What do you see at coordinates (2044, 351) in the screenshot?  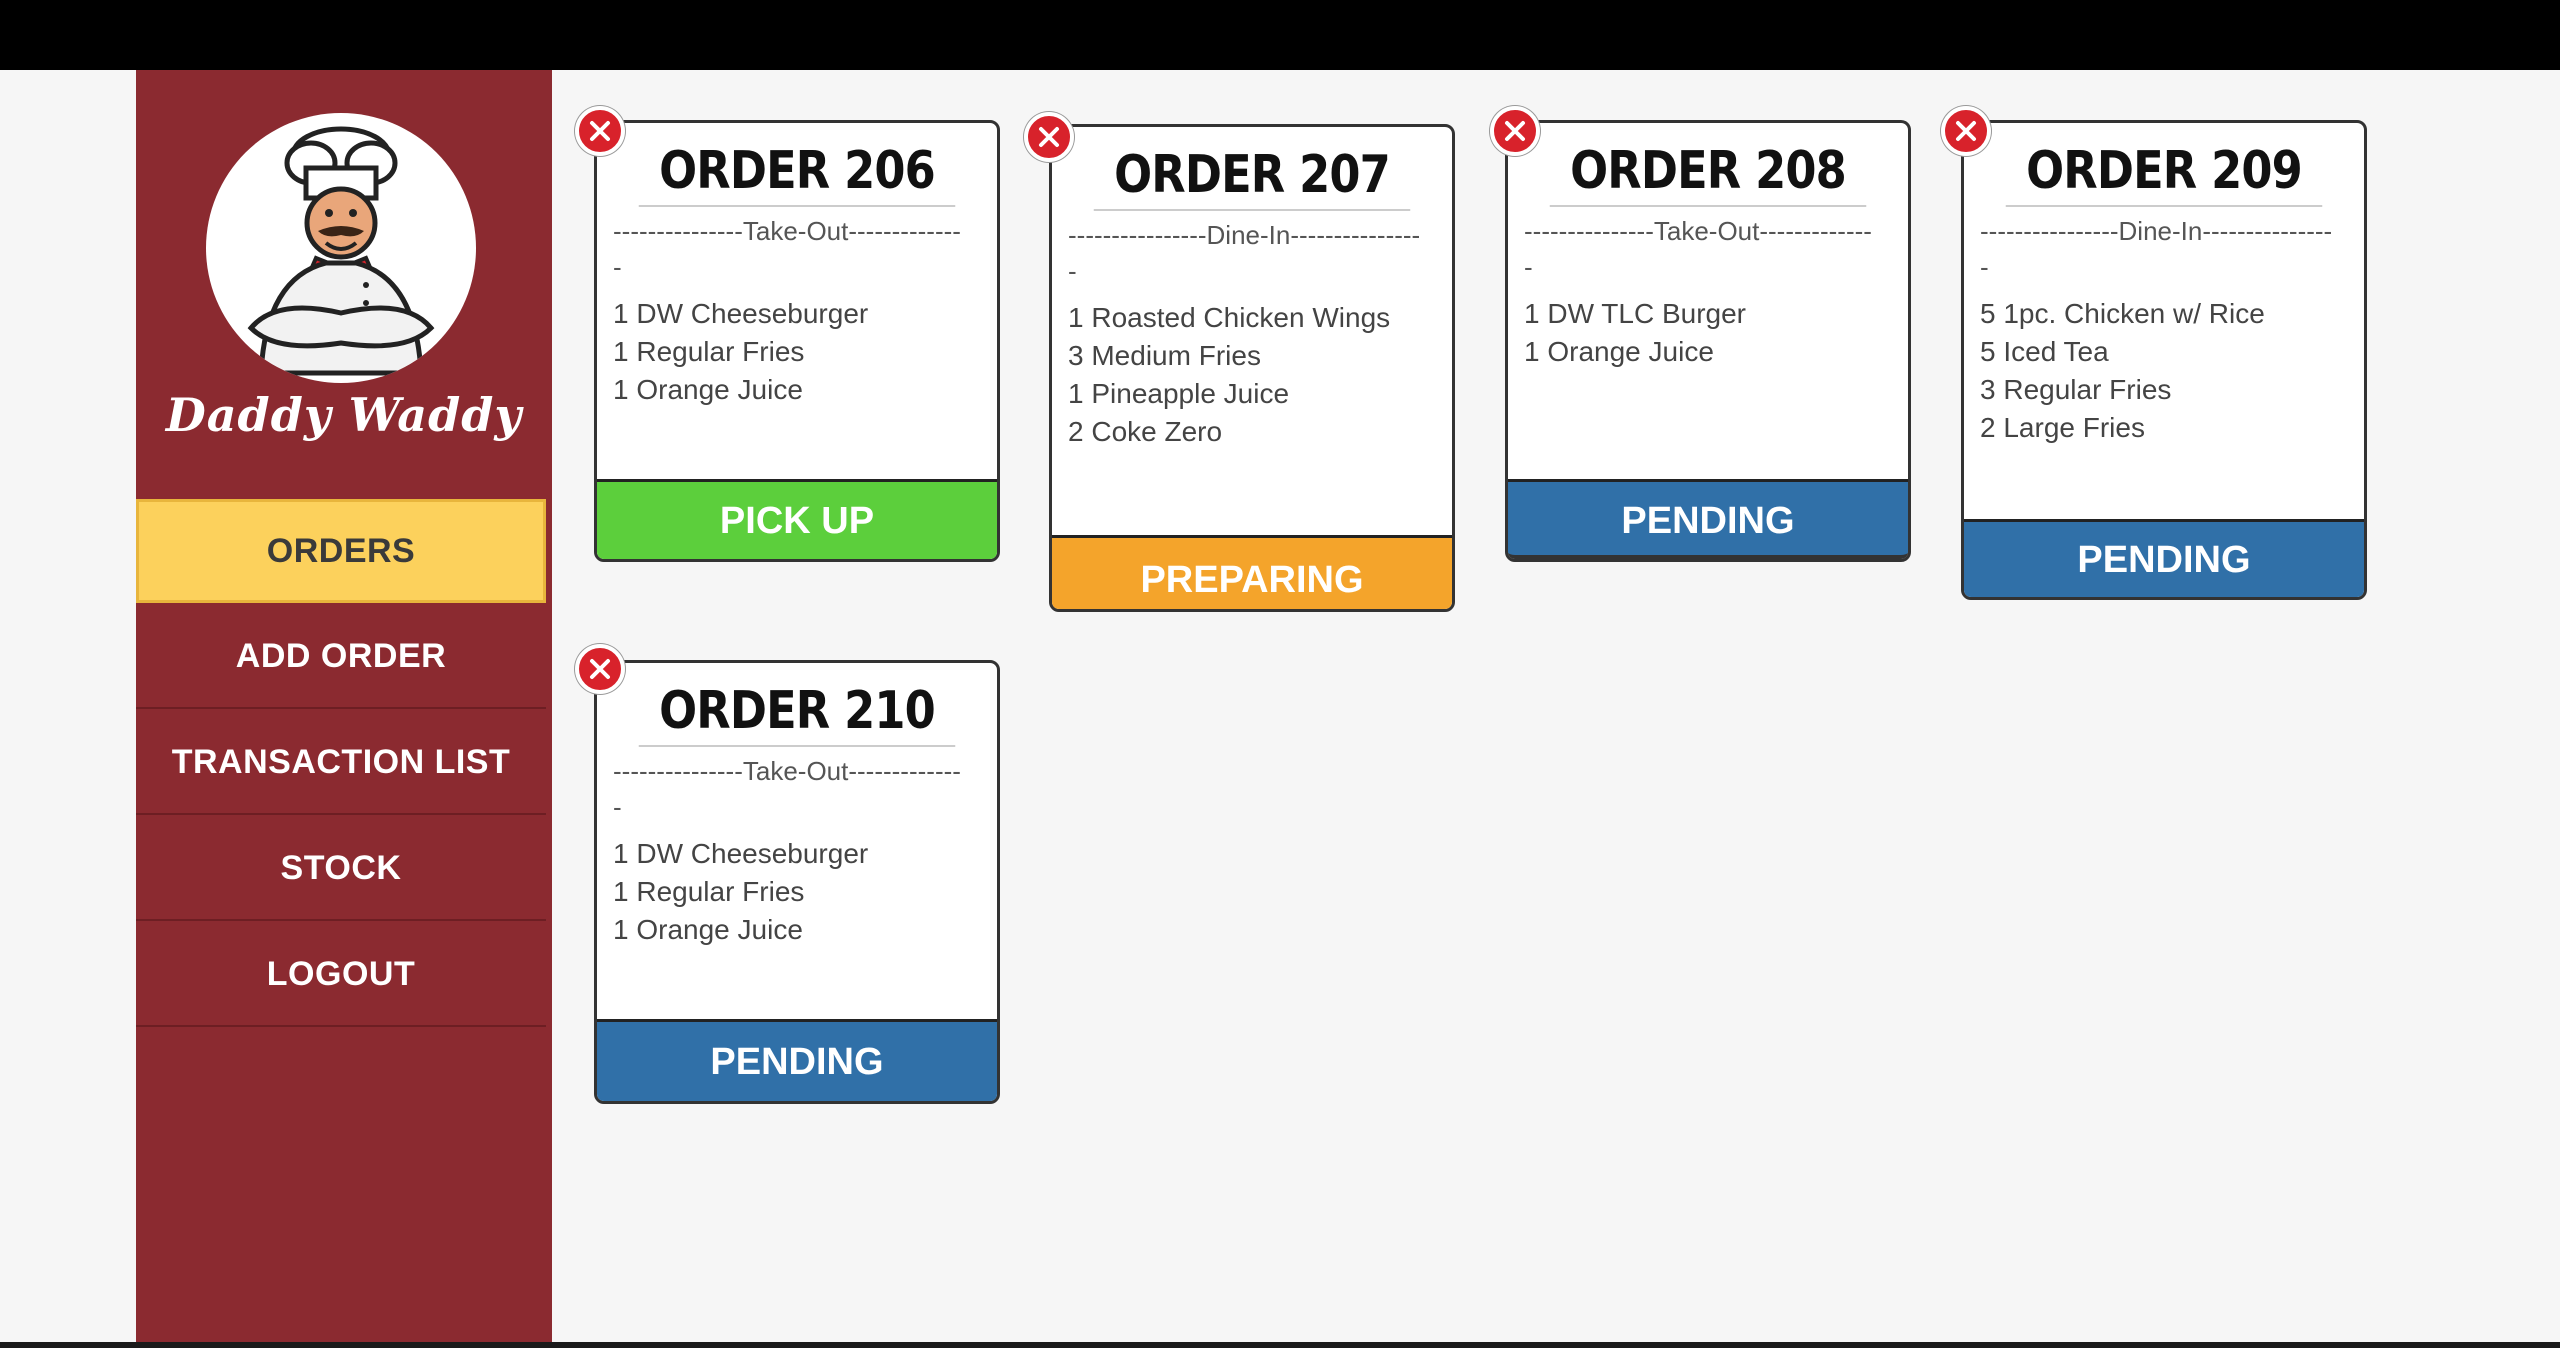 I see `order-item: 5 Iced Tea` at bounding box center [2044, 351].